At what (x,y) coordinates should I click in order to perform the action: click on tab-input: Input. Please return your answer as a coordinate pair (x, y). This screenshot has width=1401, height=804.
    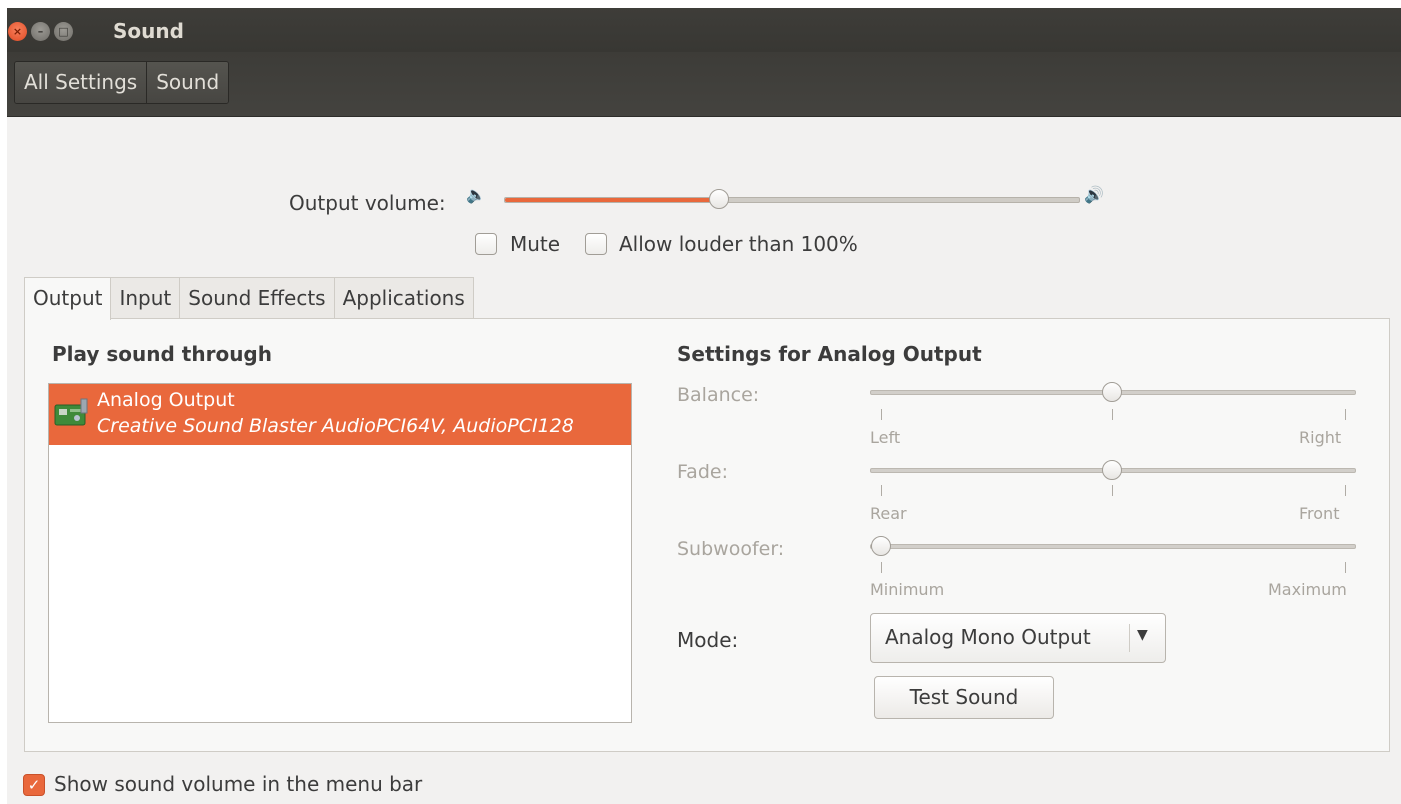
    Looking at the image, I should click on (145, 298).